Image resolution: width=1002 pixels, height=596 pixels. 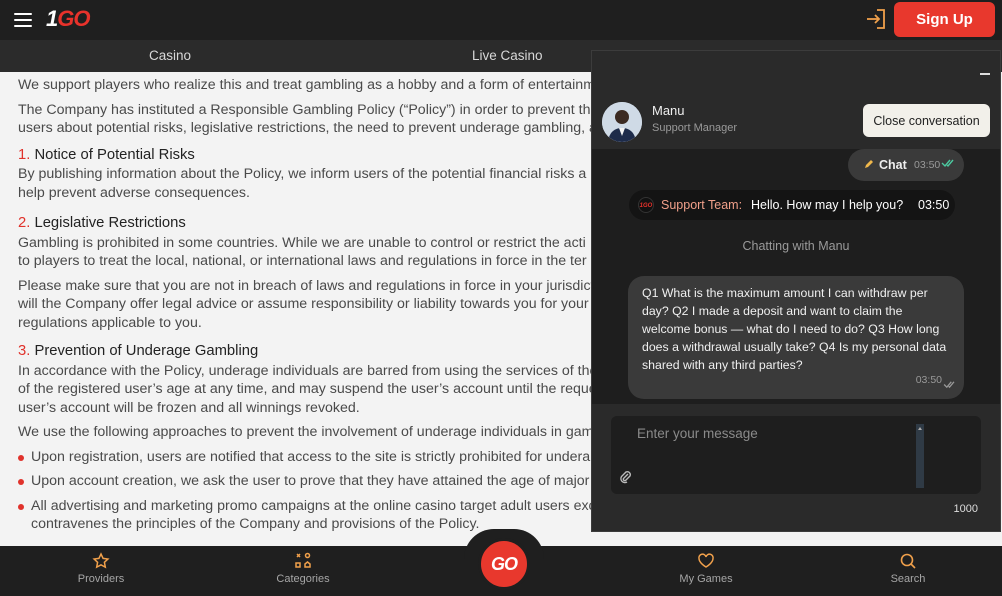 What do you see at coordinates (101, 579) in the screenshot?
I see `nav-label: Providers` at bounding box center [101, 579].